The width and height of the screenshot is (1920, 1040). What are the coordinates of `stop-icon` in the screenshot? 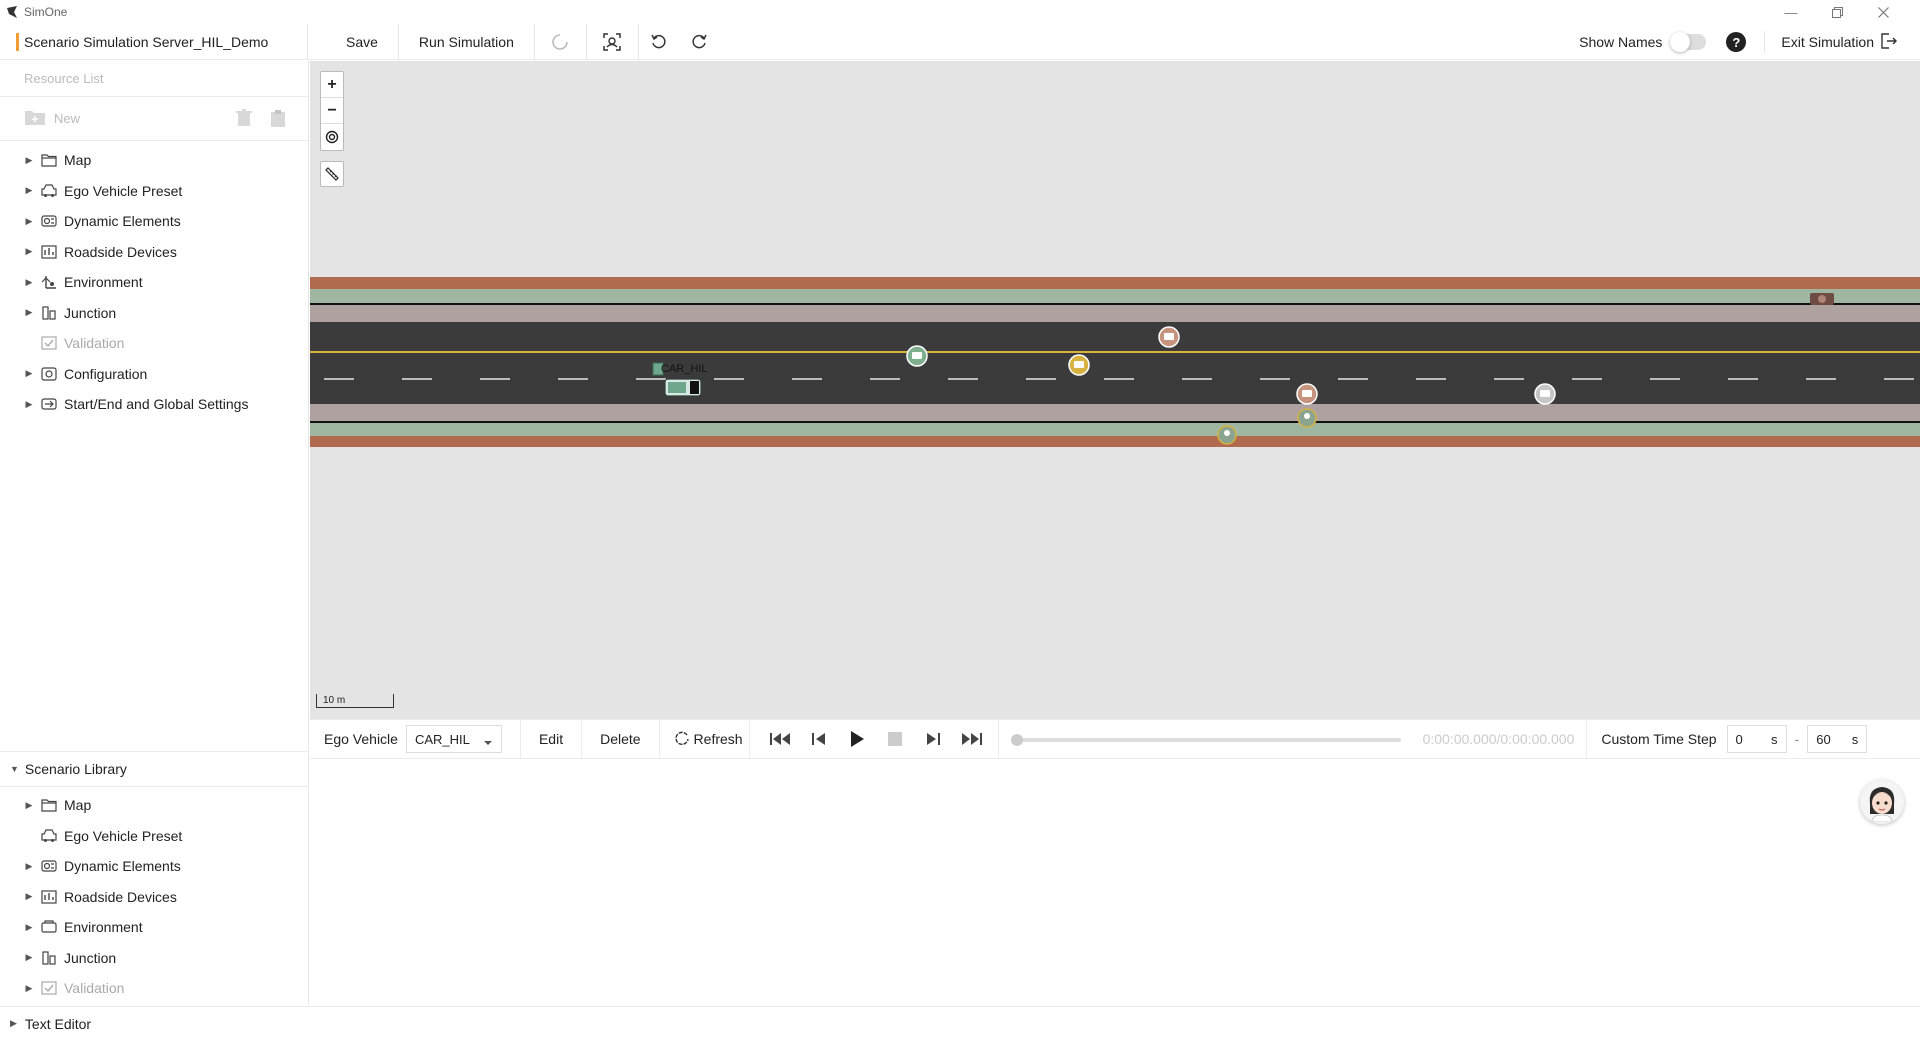 It's located at (895, 739).